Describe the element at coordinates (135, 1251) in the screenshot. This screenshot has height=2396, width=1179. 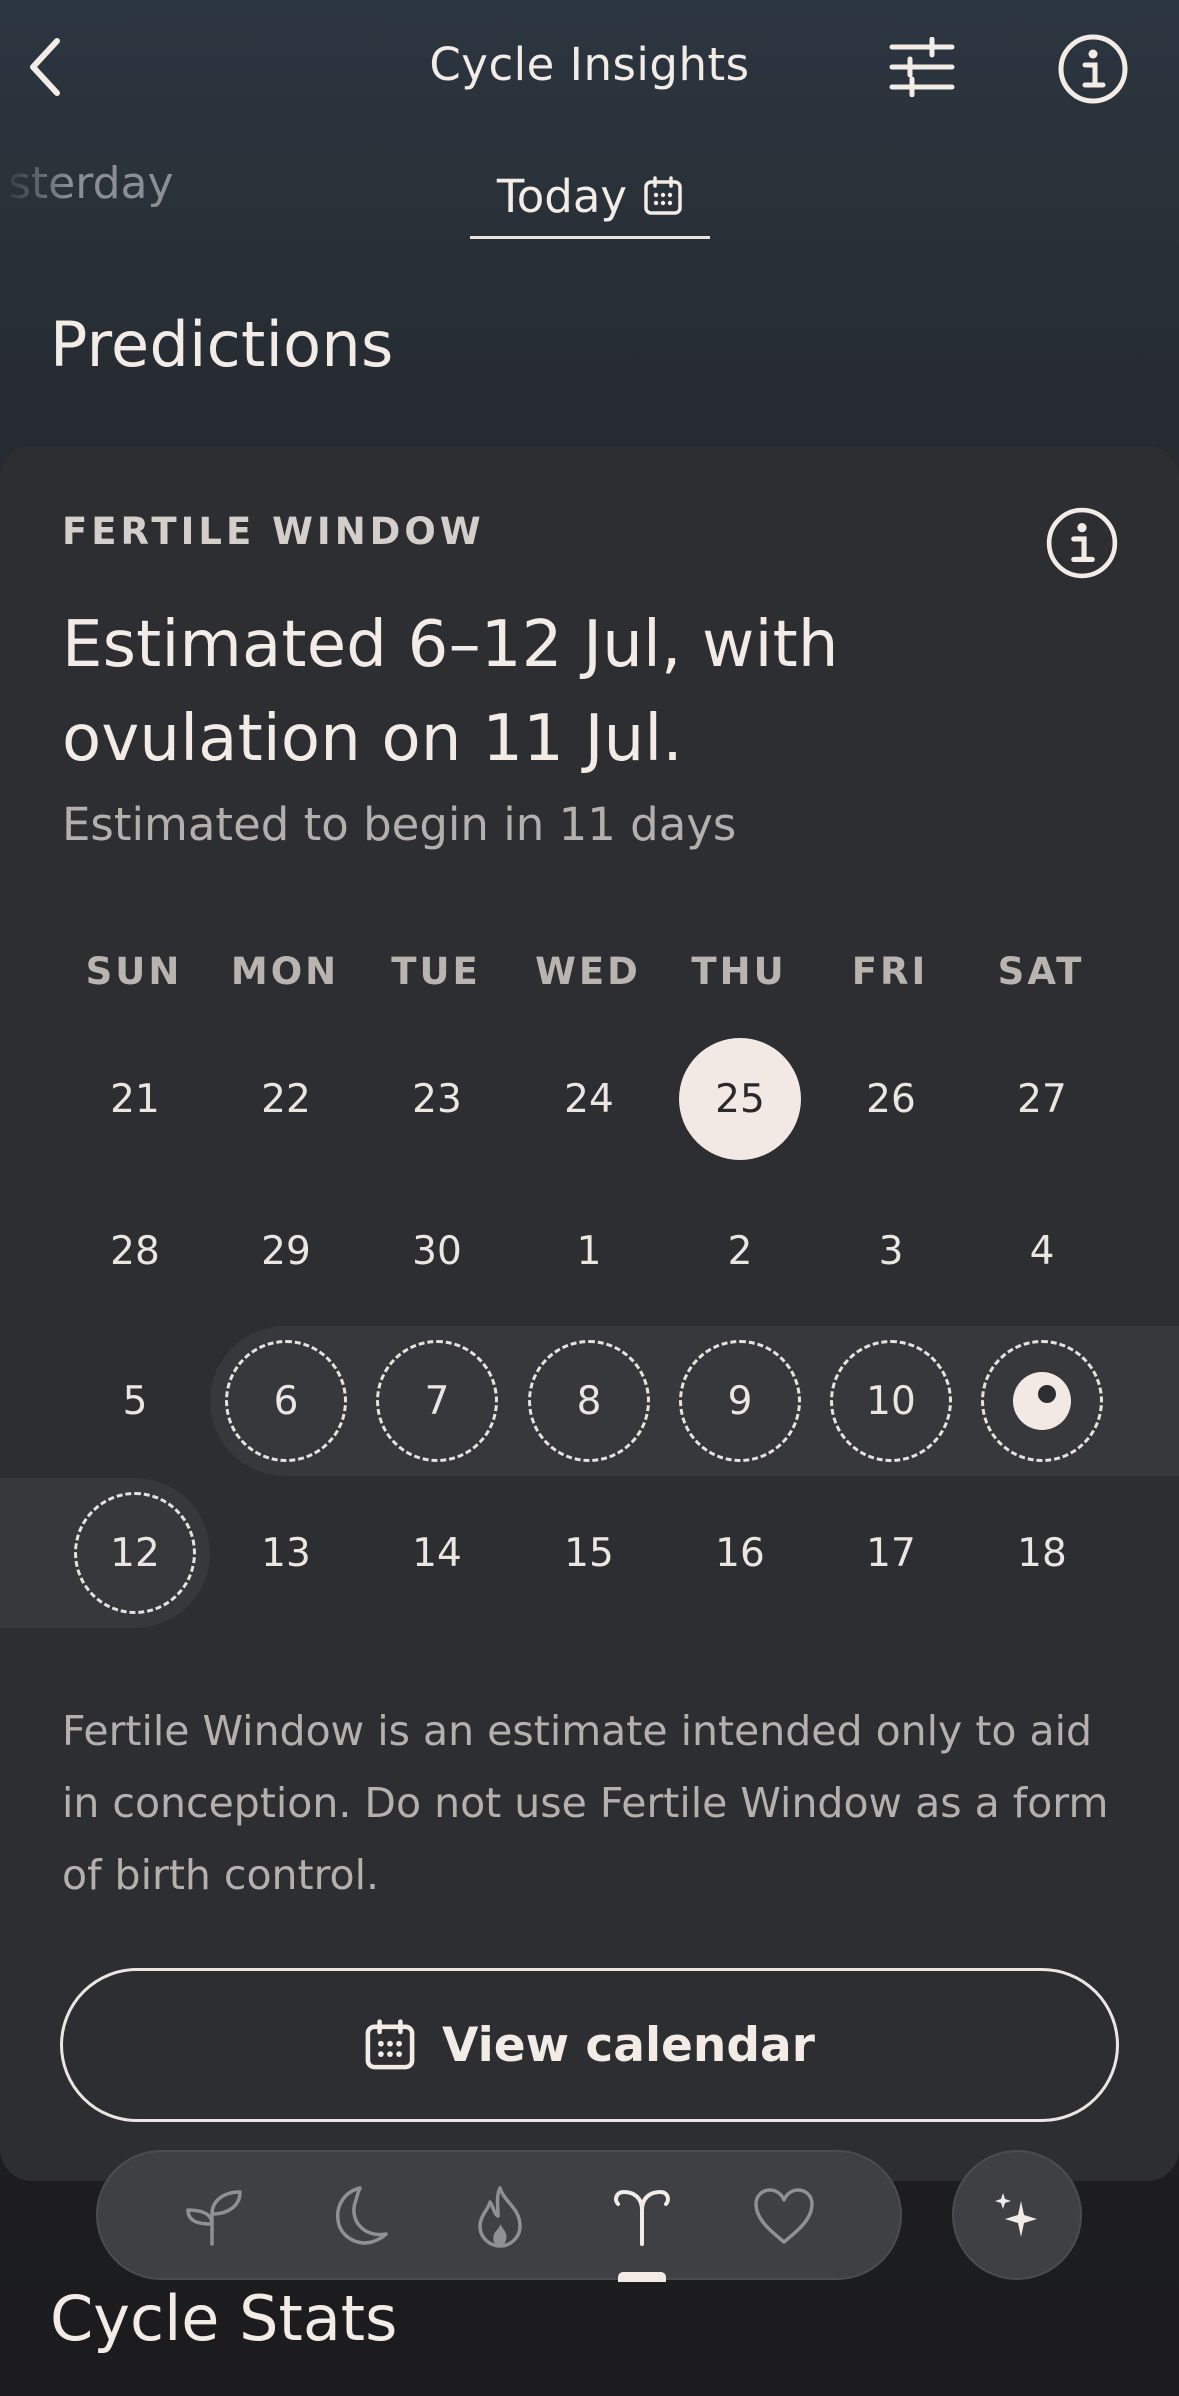
I see `calendar-day: 28` at that location.